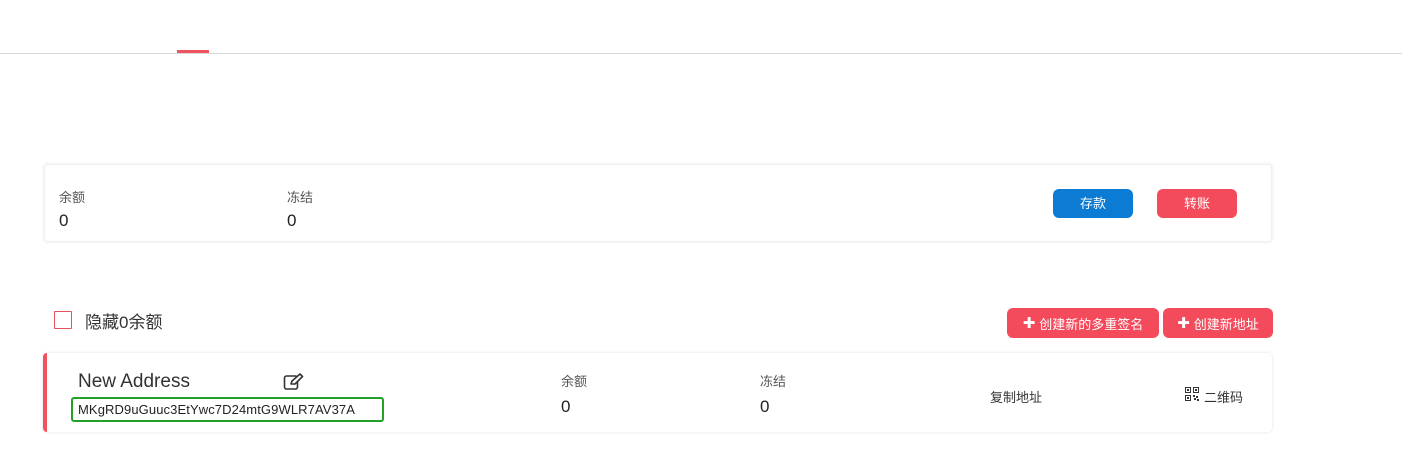 The width and height of the screenshot is (1402, 459). What do you see at coordinates (1226, 324) in the screenshot?
I see `create-address-label: 创建新地址` at bounding box center [1226, 324].